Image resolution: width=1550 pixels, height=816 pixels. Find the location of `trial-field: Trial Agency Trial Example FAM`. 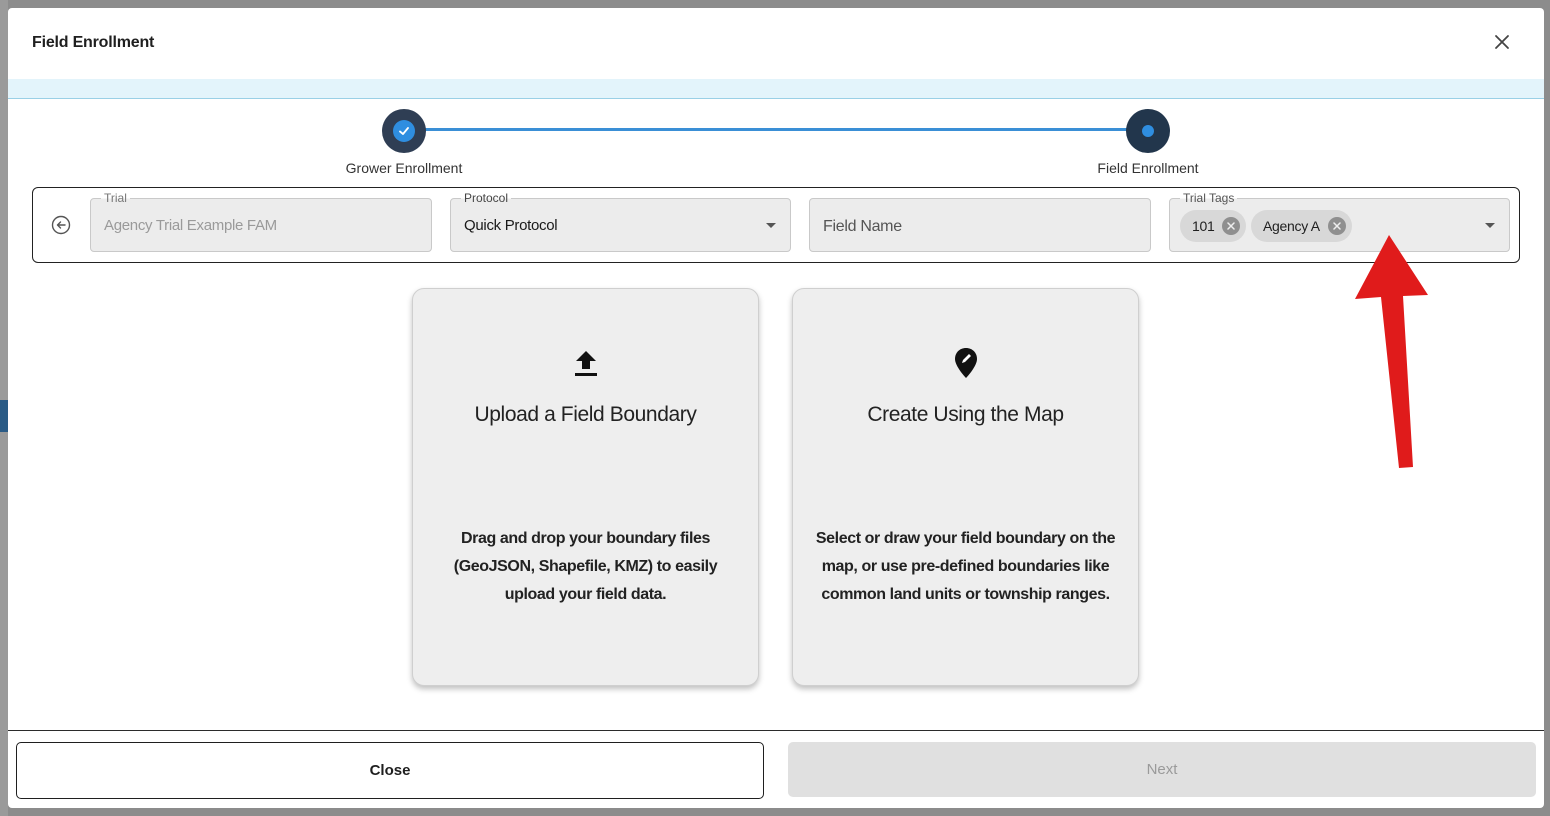

trial-field: Trial Agency Trial Example FAM is located at coordinates (261, 221).